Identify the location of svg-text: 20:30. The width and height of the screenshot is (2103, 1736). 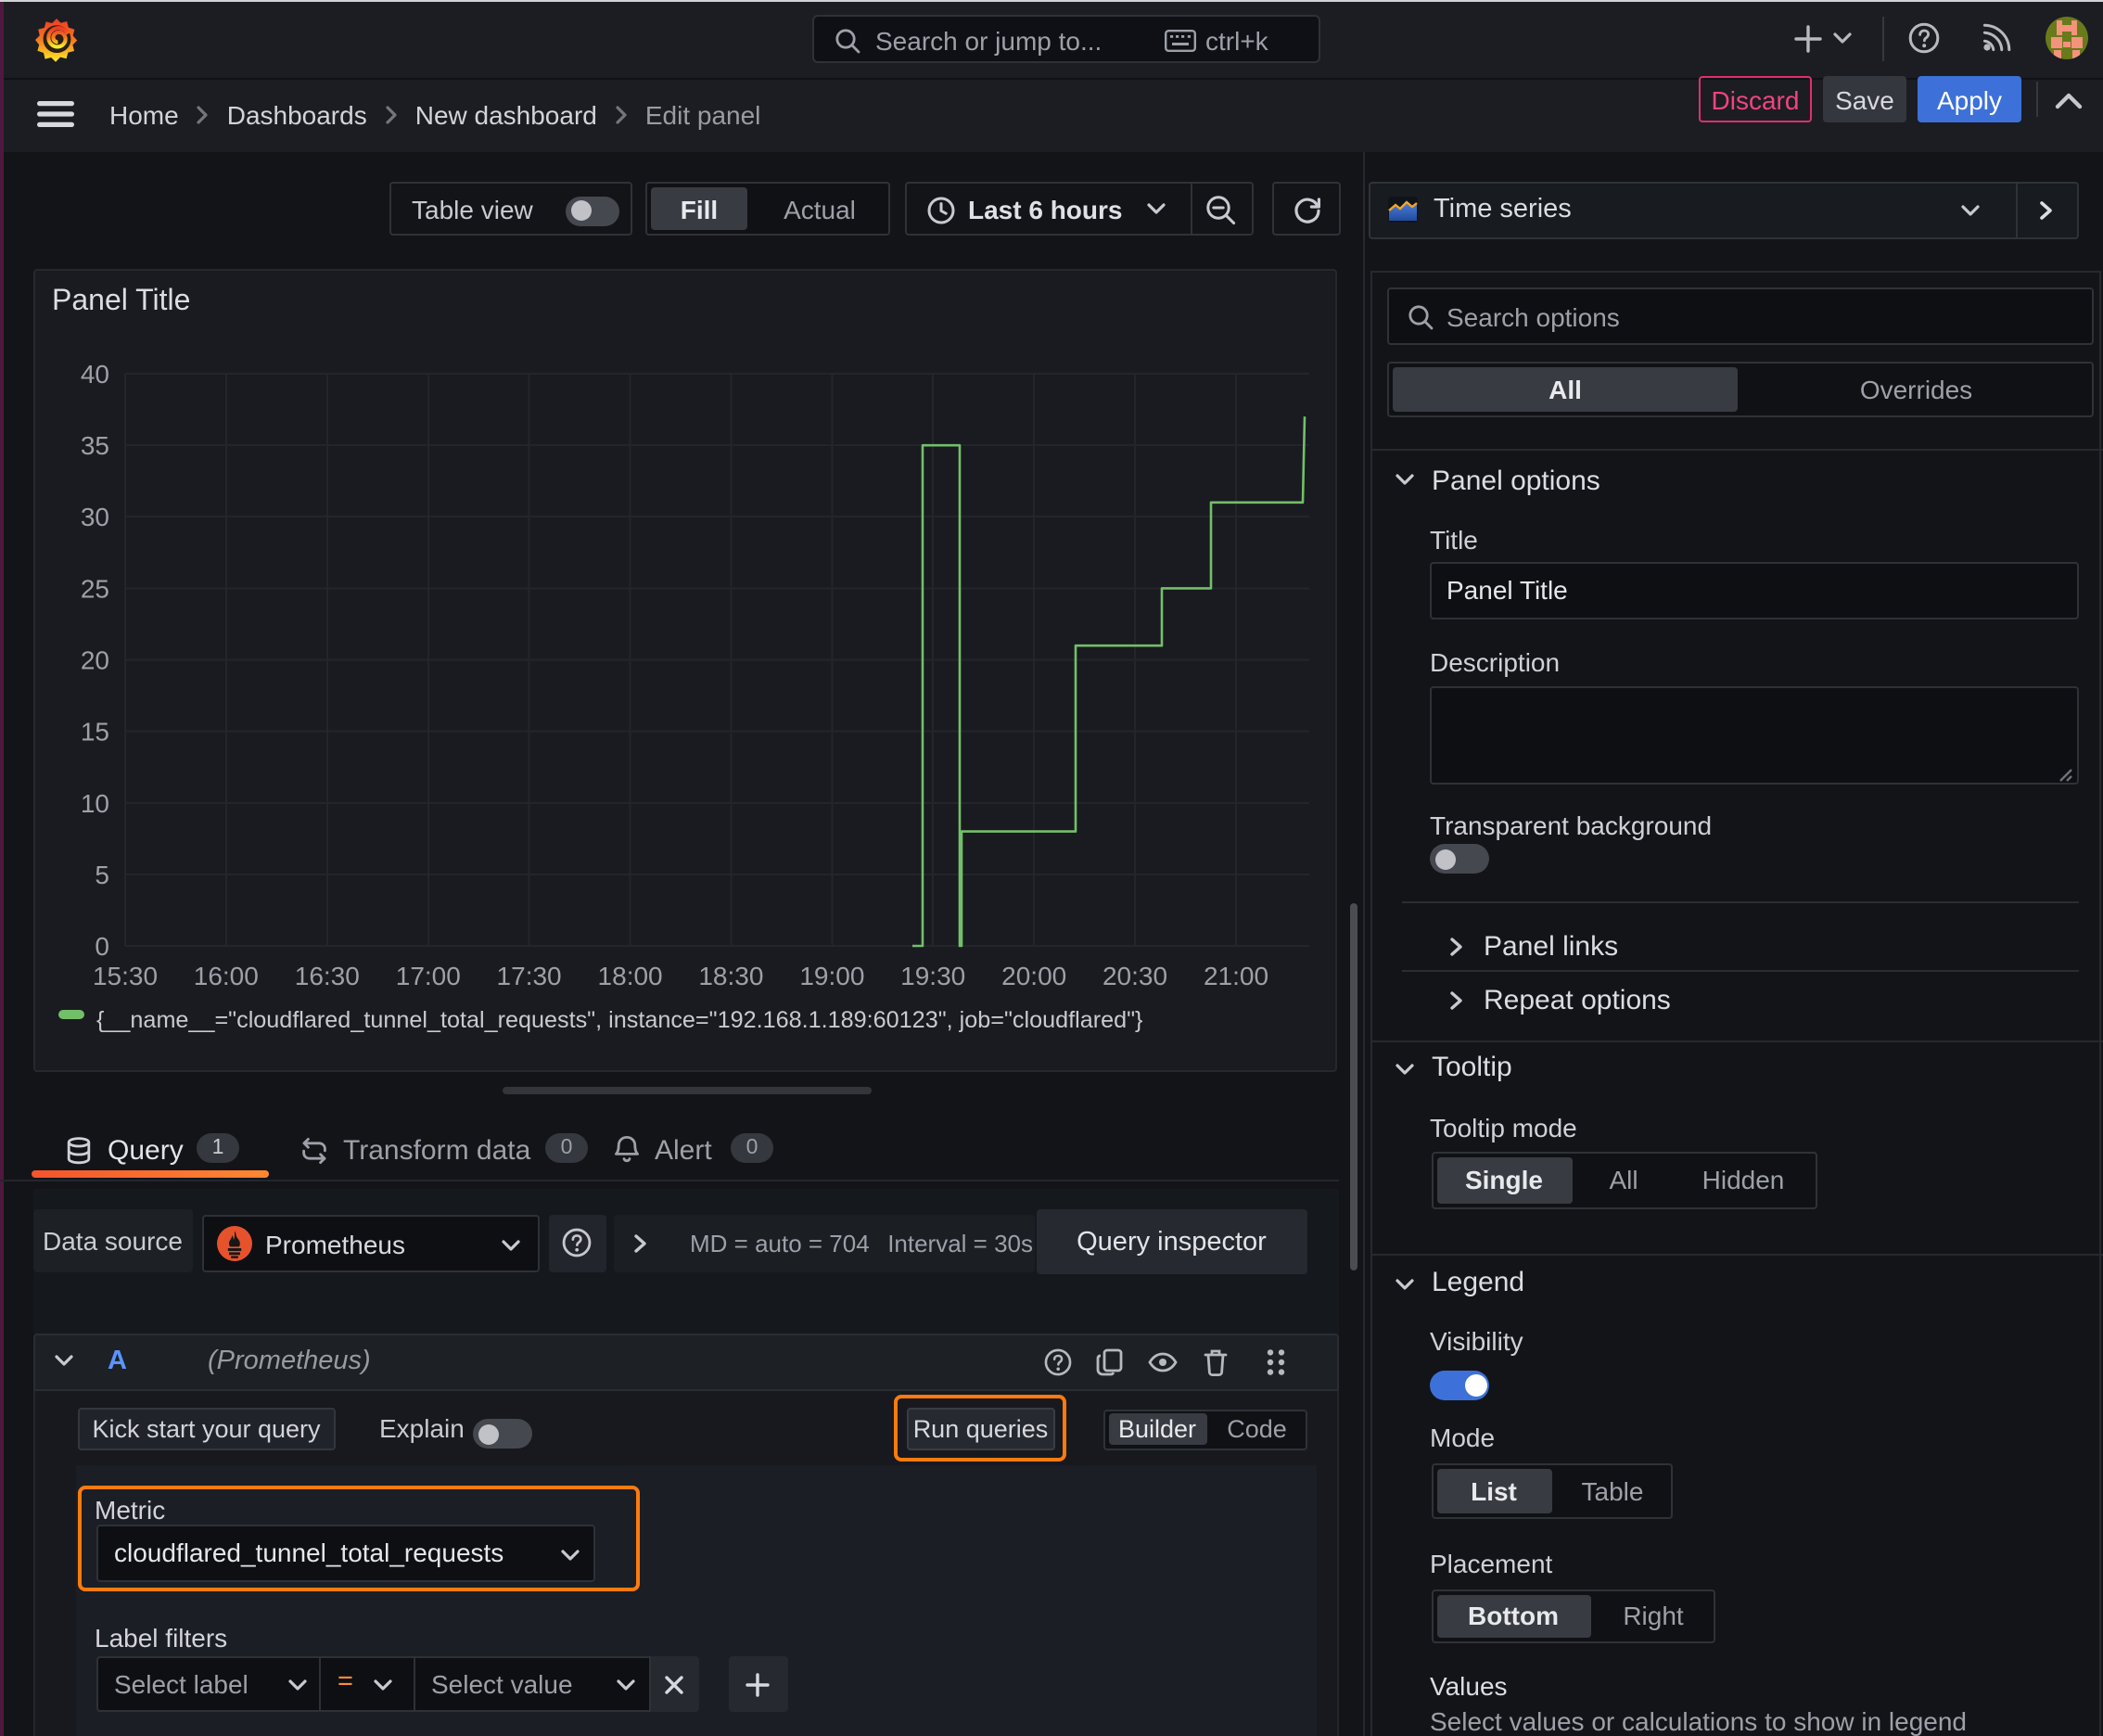
(1134, 976).